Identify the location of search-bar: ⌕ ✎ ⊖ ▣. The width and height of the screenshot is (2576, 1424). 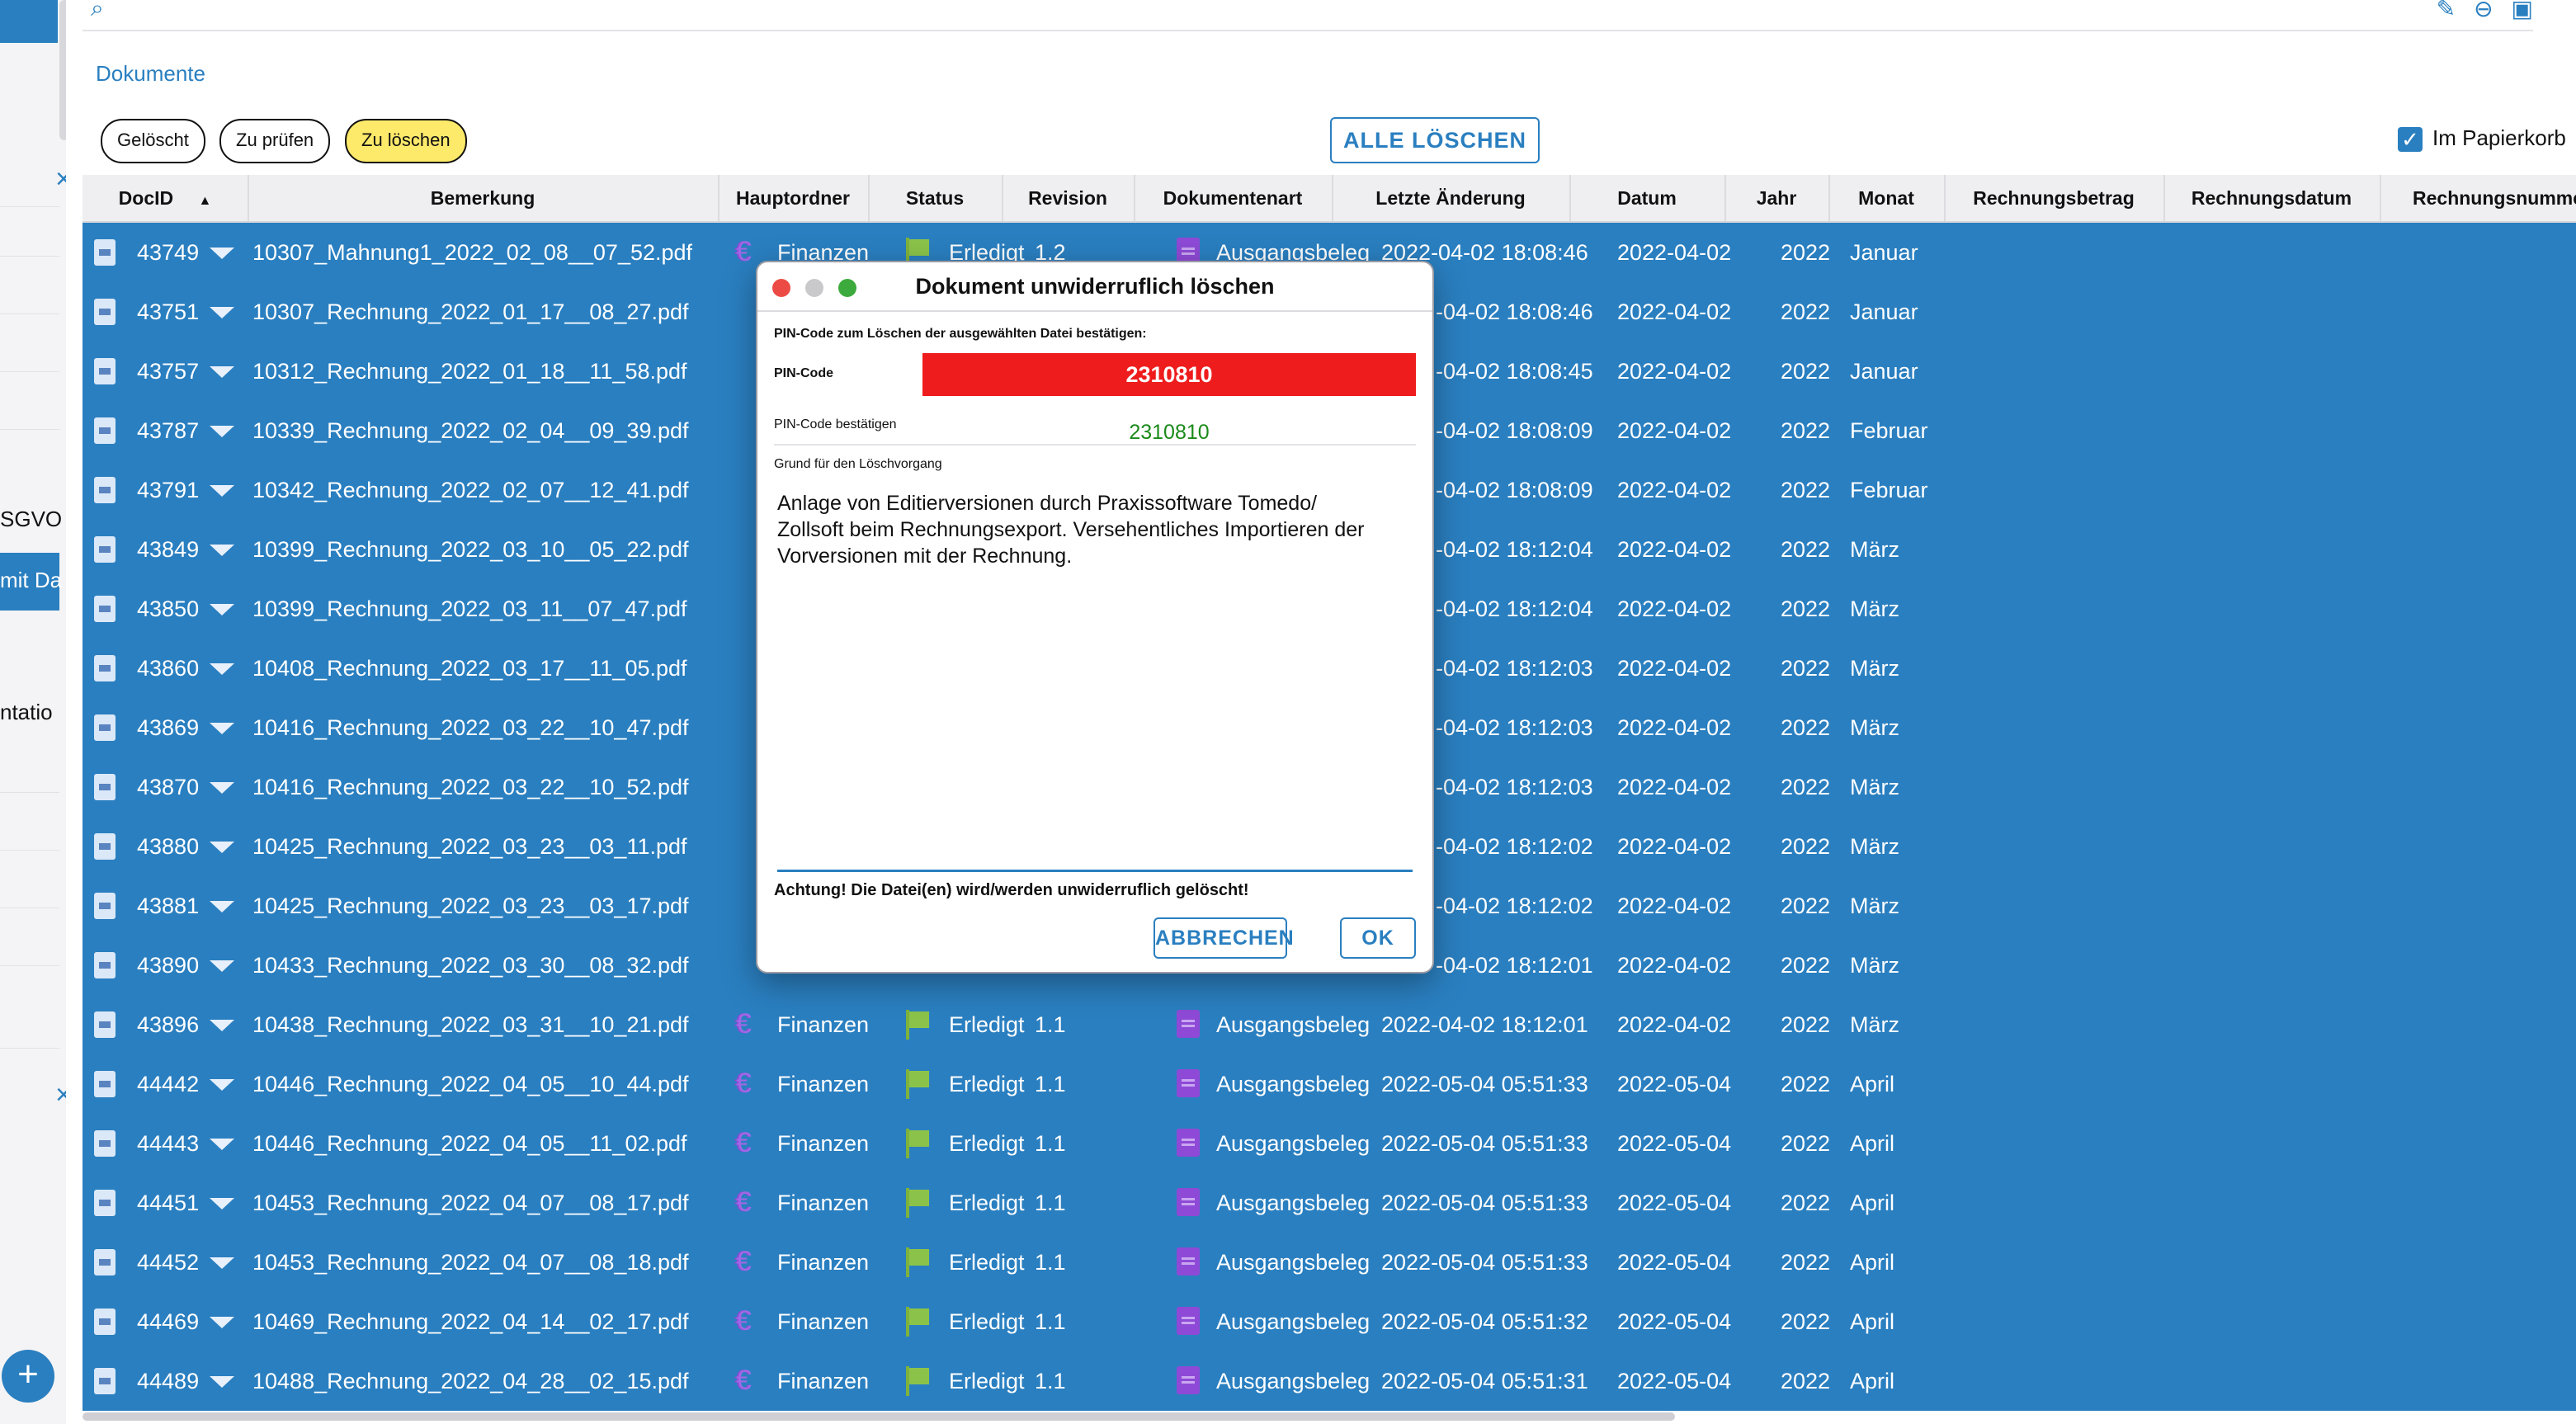
(1308, 15).